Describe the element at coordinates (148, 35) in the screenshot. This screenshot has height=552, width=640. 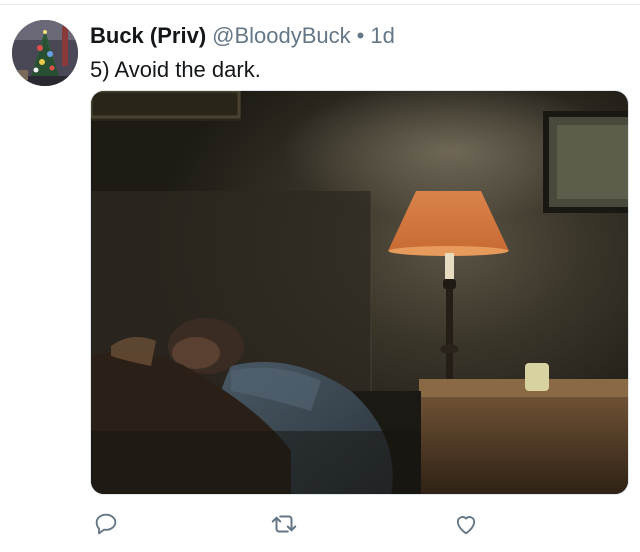
I see `display-name: Buck (Priv)` at that location.